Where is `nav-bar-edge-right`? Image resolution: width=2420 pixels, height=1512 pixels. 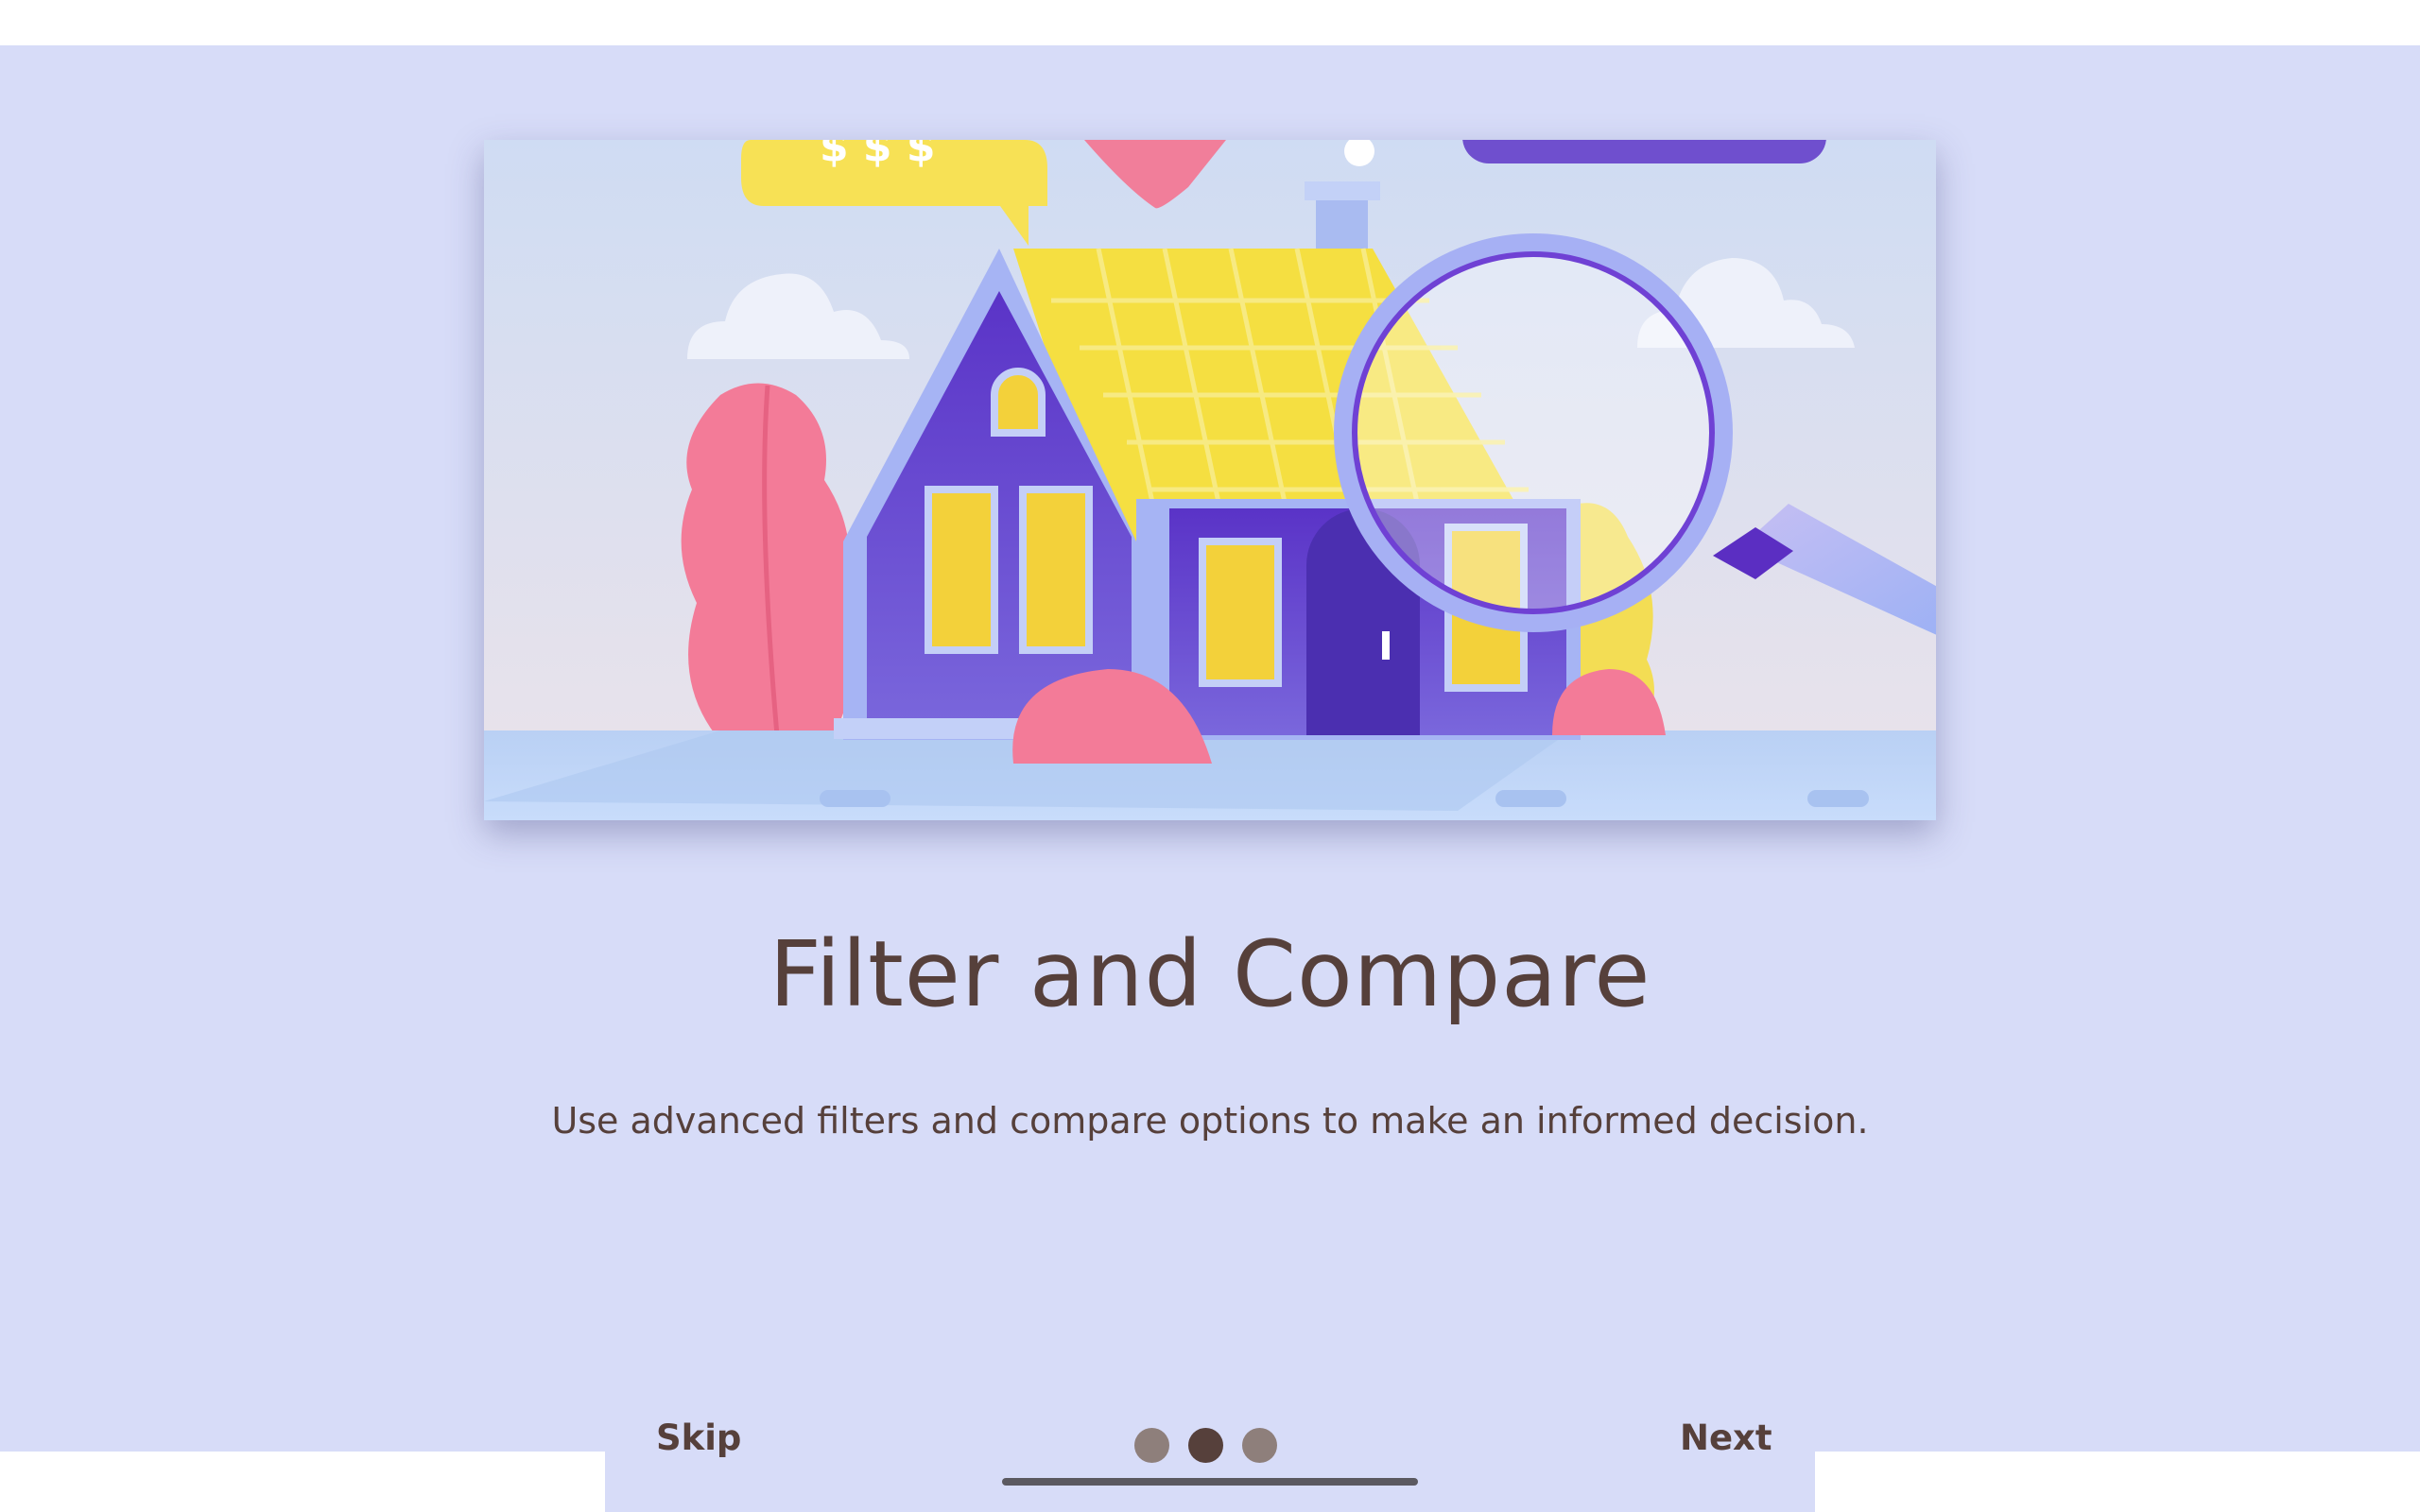 nav-bar-edge-right is located at coordinates (2117, 1482).